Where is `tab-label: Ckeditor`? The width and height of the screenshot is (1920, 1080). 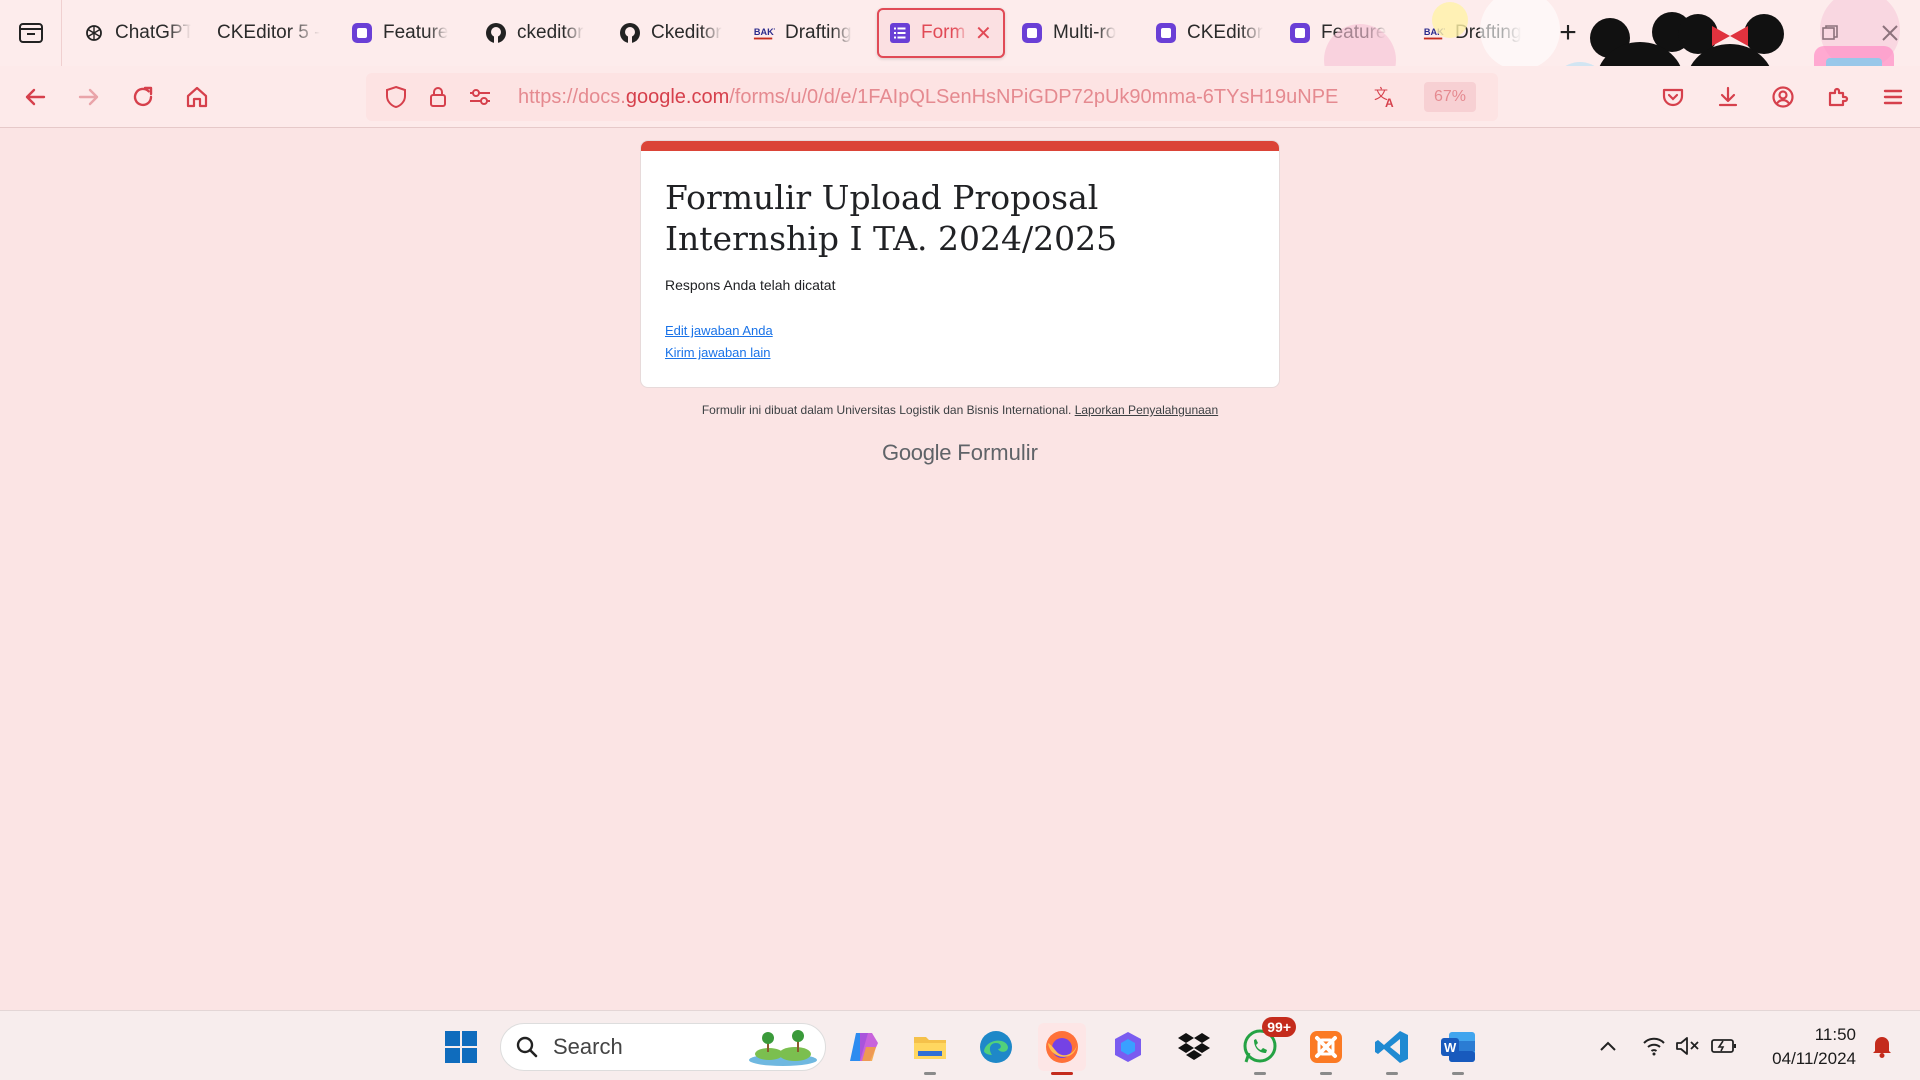 tab-label: Ckeditor is located at coordinates (686, 32).